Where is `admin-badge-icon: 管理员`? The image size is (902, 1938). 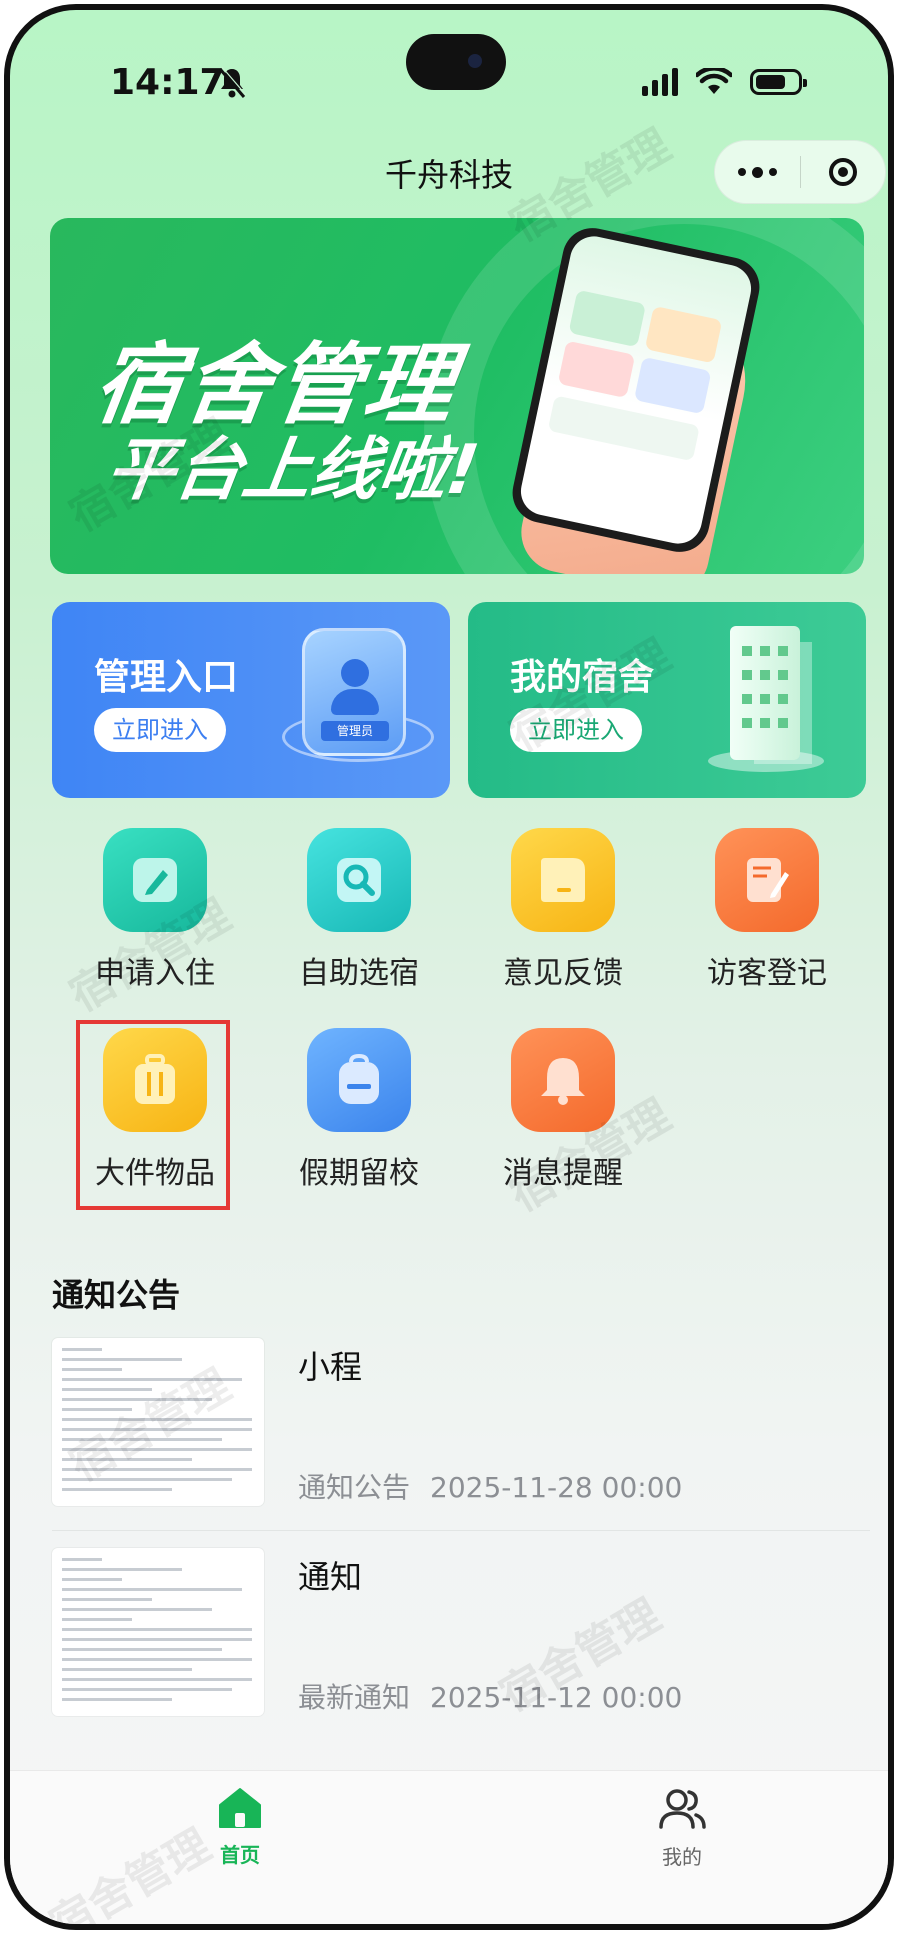
admin-badge-icon: 管理员 is located at coordinates (354, 692).